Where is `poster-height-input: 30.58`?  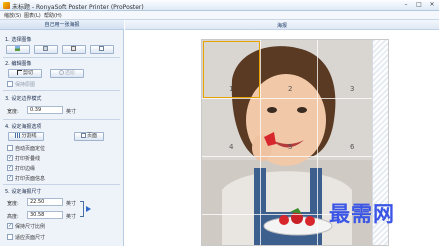
poster-height-input: 30.58 is located at coordinates (45, 215).